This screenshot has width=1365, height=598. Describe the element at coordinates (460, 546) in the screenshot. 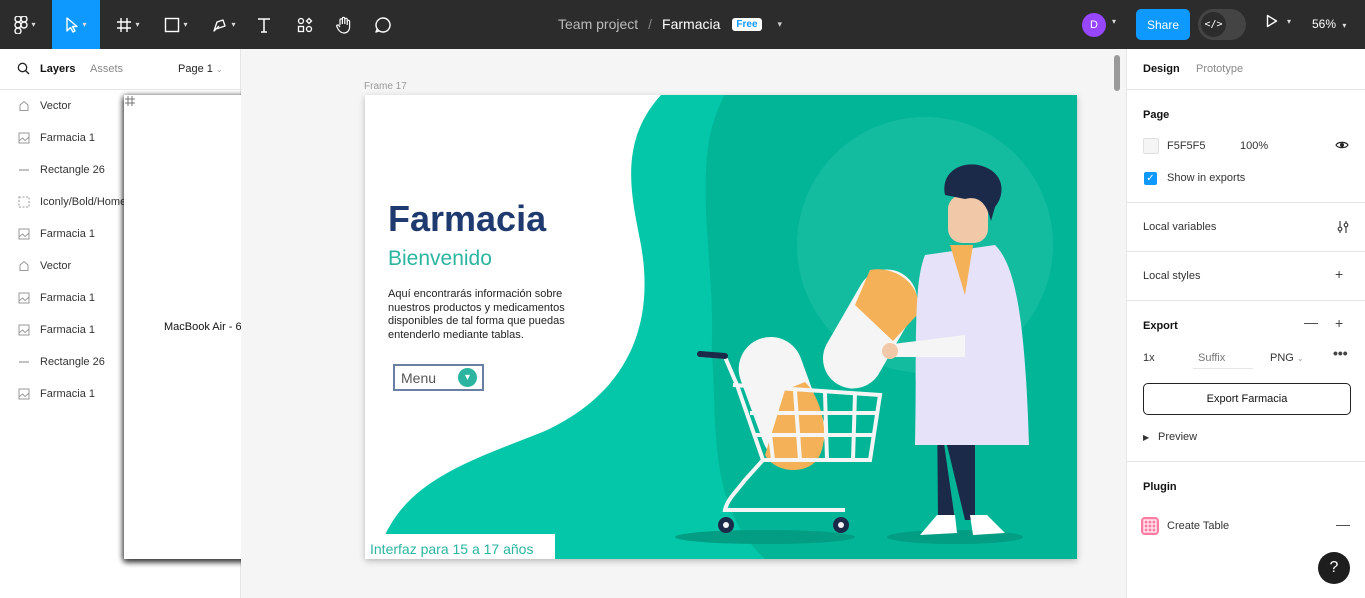

I see `design-footer-text: Interfaz para 15 a 17 años` at that location.